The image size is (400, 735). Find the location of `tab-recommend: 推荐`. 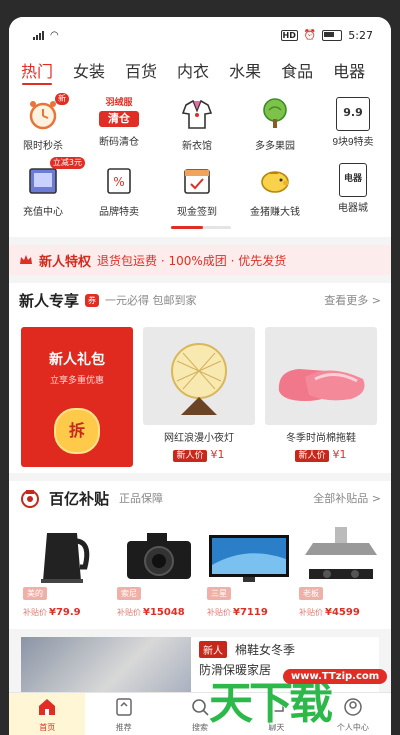

tab-recommend: 推荐 is located at coordinates (123, 714).